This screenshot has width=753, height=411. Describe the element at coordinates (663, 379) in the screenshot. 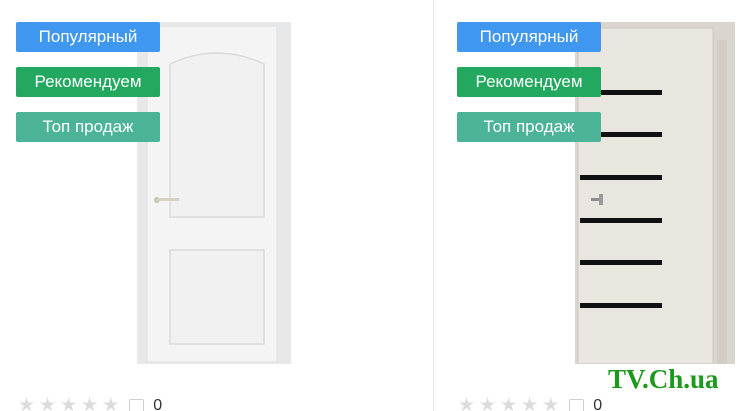

I see `watermark: TV.Ch.ua` at that location.